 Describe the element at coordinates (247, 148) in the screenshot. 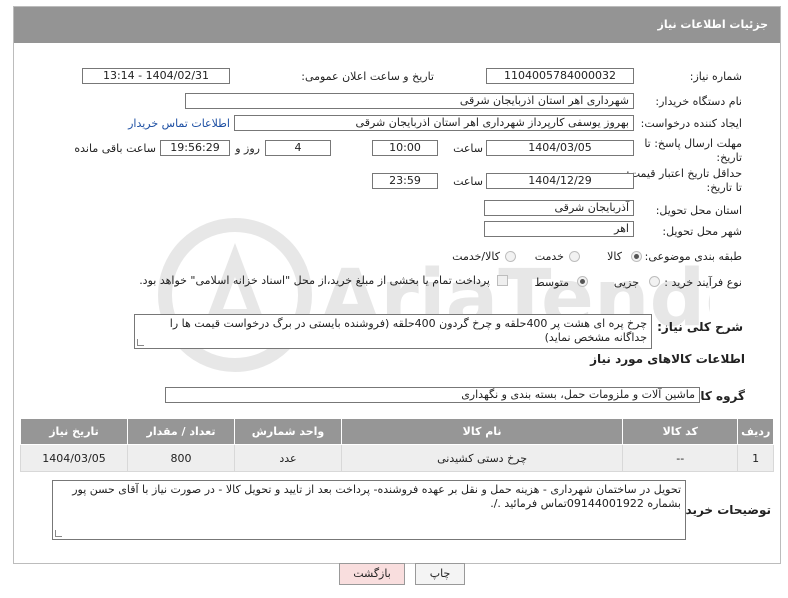

I see `days-label: روز و` at that location.